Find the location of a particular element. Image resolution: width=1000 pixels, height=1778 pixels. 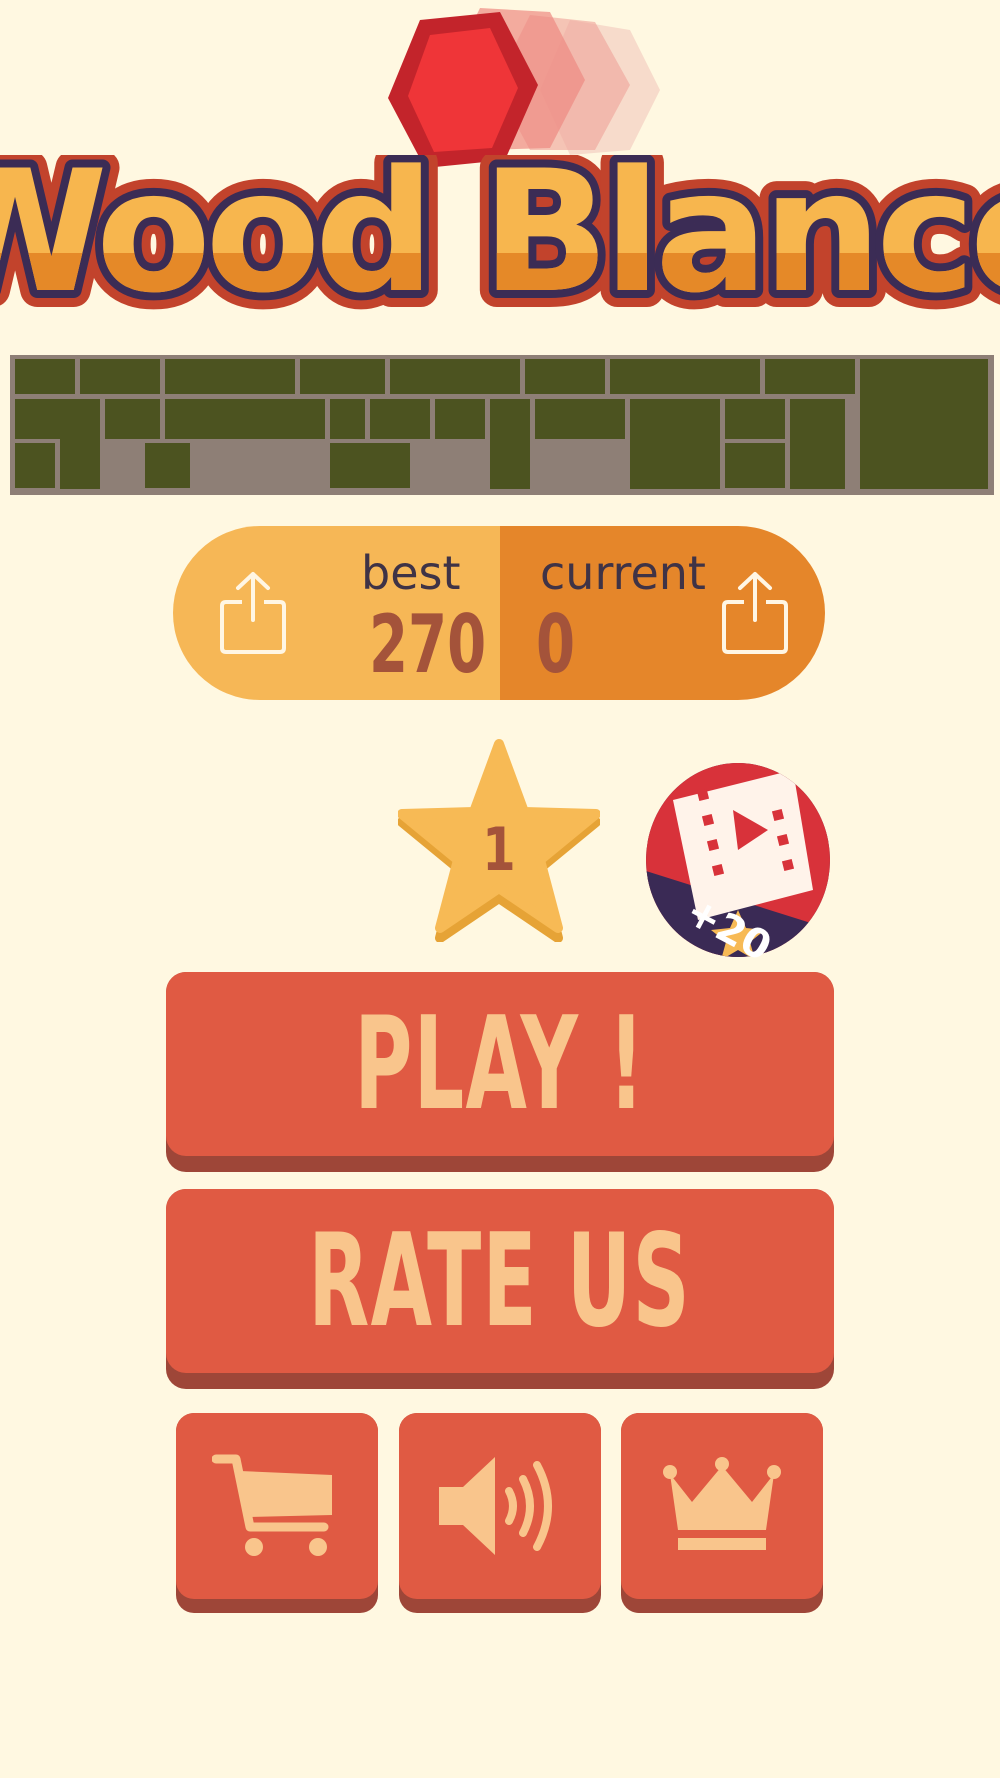

best-score-section: best 270 is located at coordinates (336, 613).